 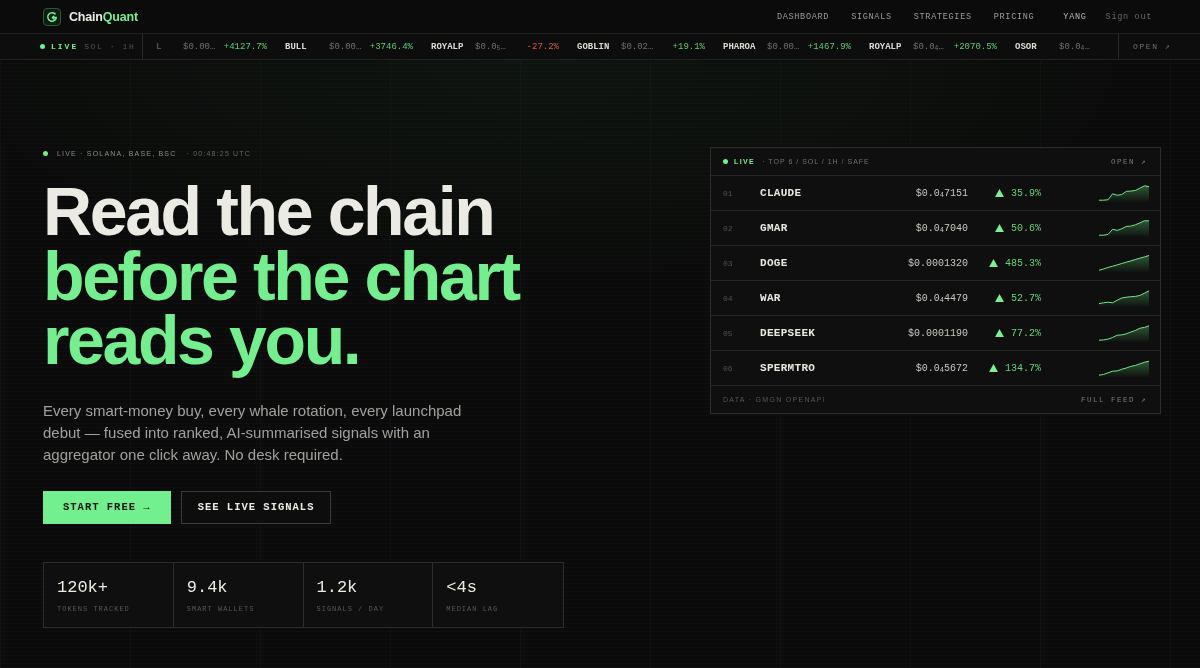 I want to click on token-price: $0.0001320, so click(x=938, y=263).